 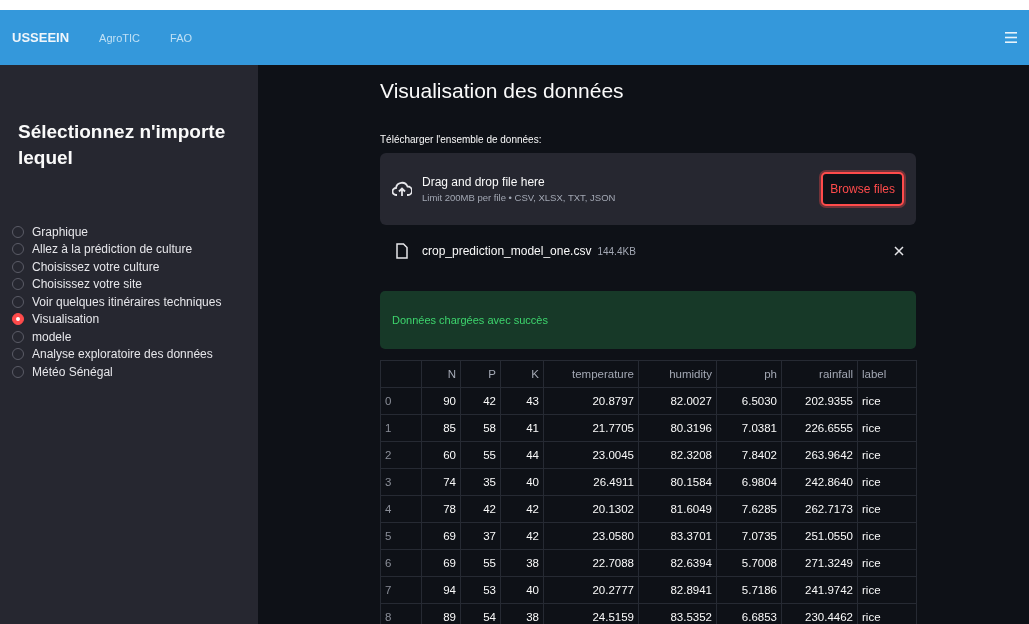 I want to click on table-cell: 7.8402, so click(x=749, y=455).